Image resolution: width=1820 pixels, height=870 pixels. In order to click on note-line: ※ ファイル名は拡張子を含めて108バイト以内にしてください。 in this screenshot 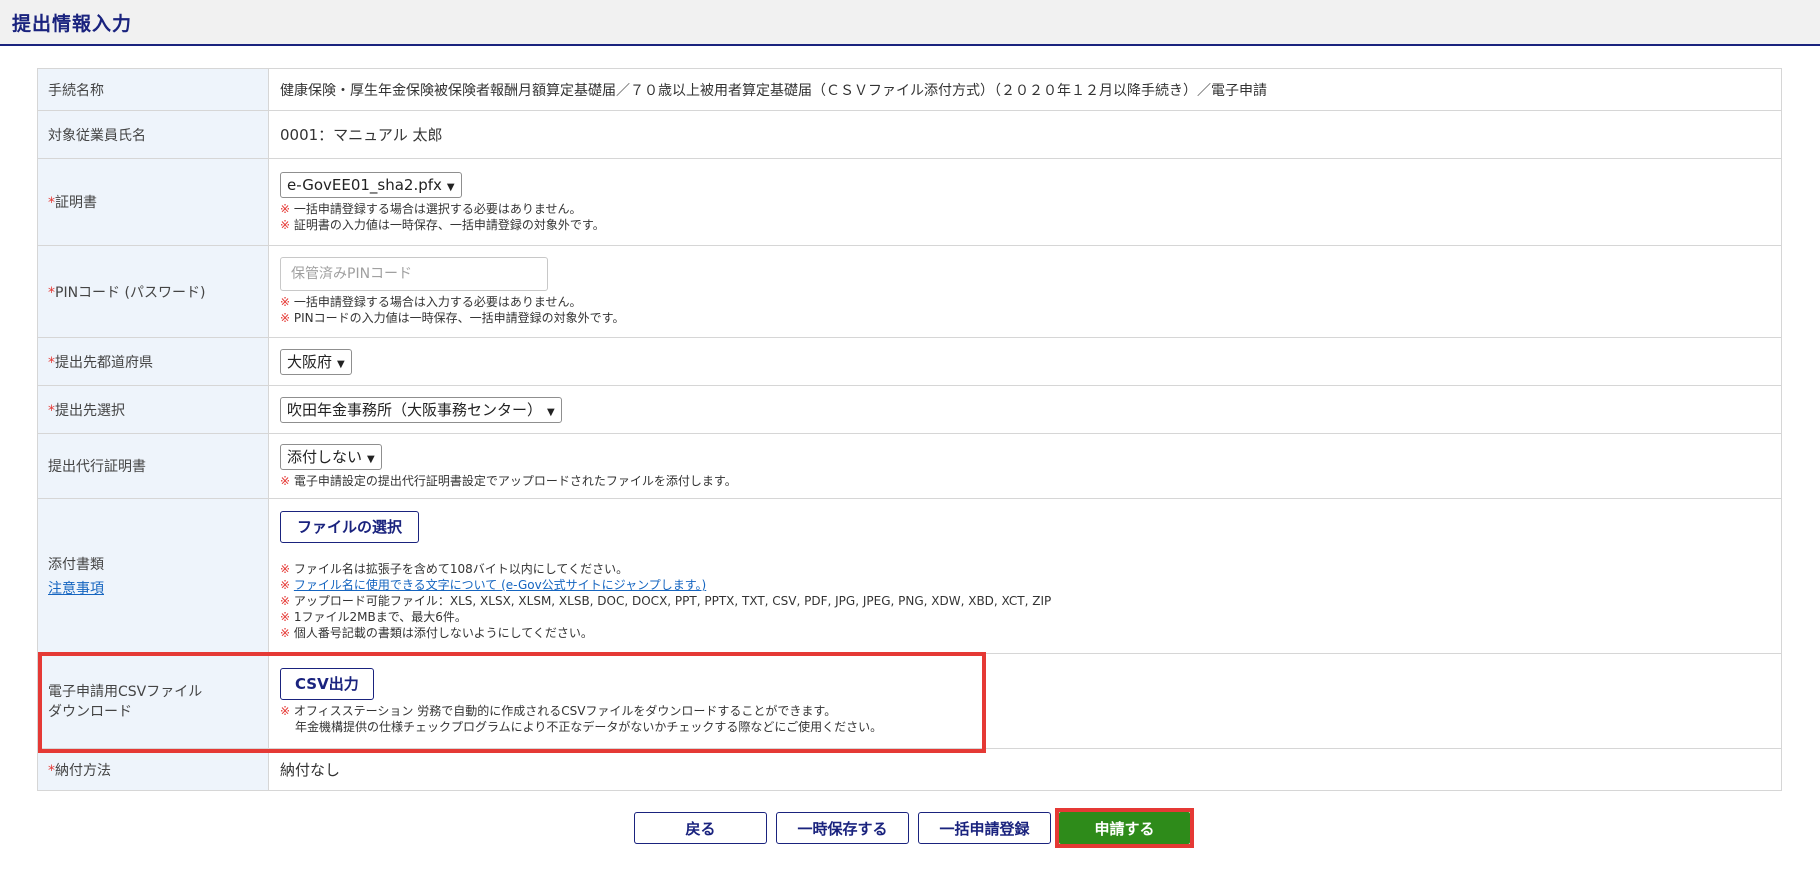, I will do `click(1030, 569)`.